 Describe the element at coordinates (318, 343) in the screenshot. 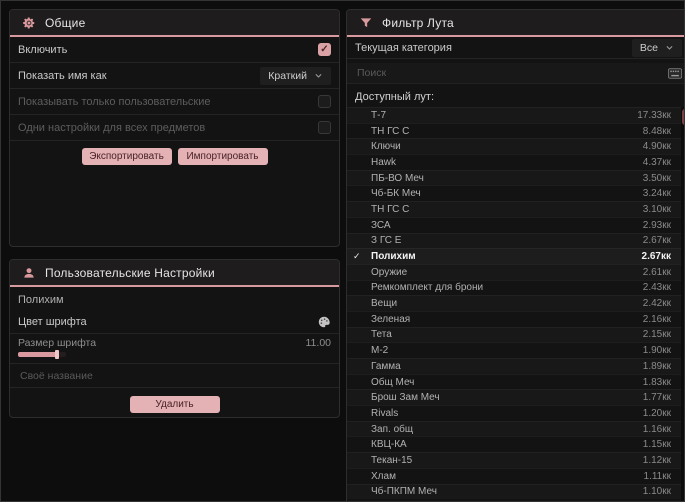

I see `font-size-value: 11.00` at that location.